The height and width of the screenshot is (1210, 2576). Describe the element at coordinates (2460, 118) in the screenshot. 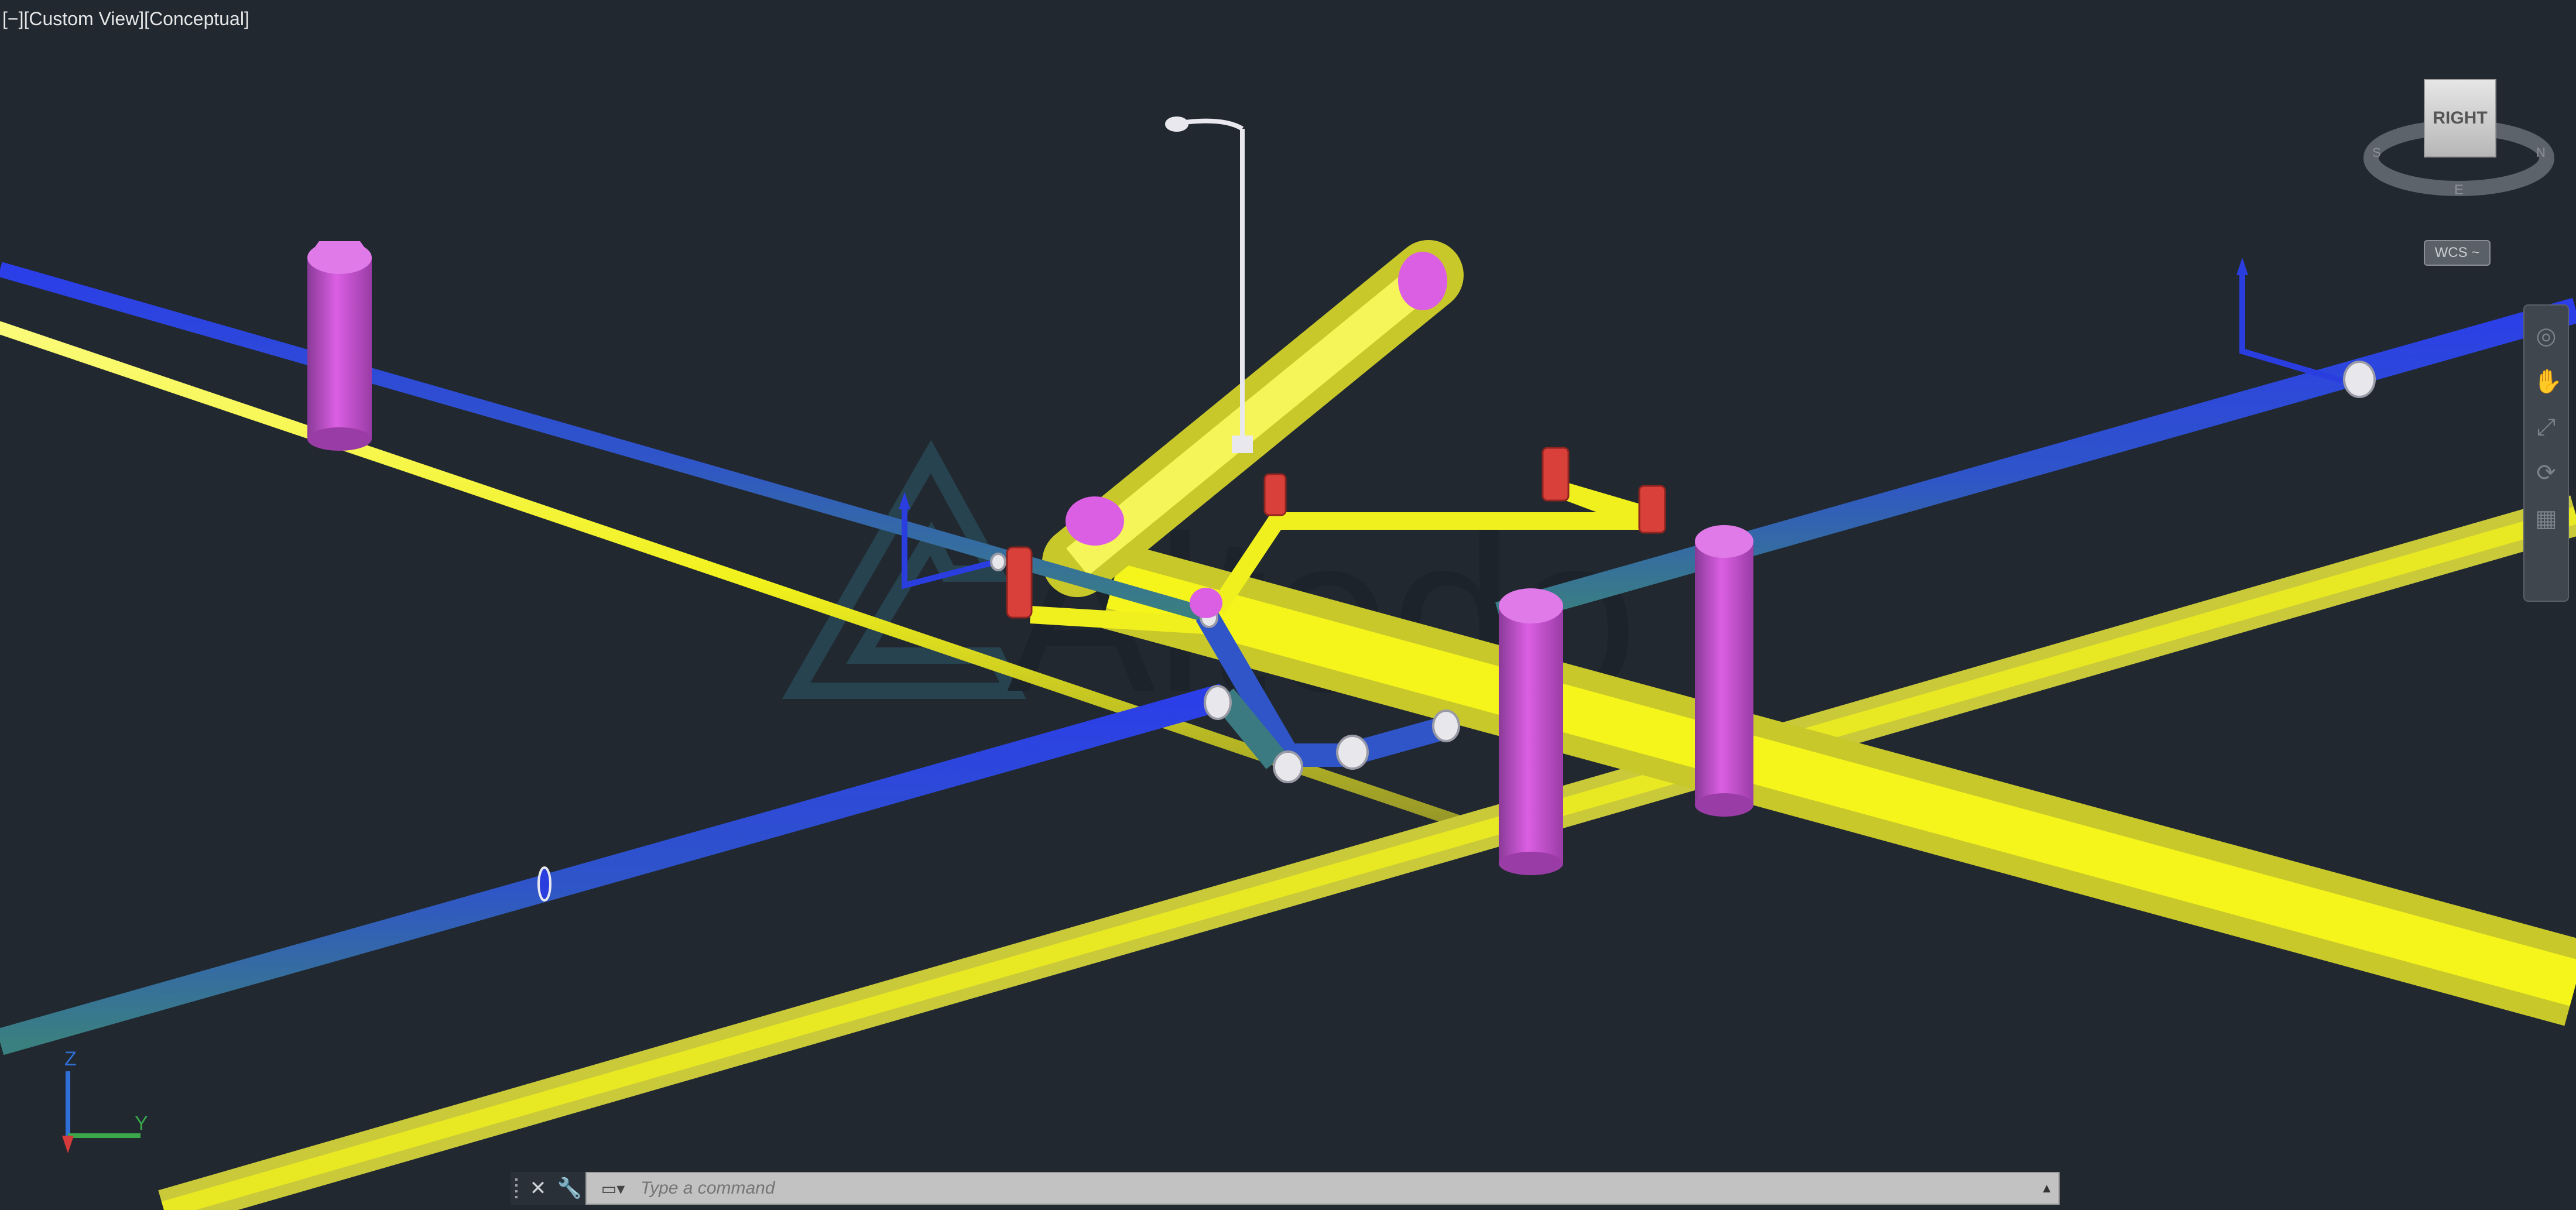

I see `viewcube-face-right: RIGHT` at that location.